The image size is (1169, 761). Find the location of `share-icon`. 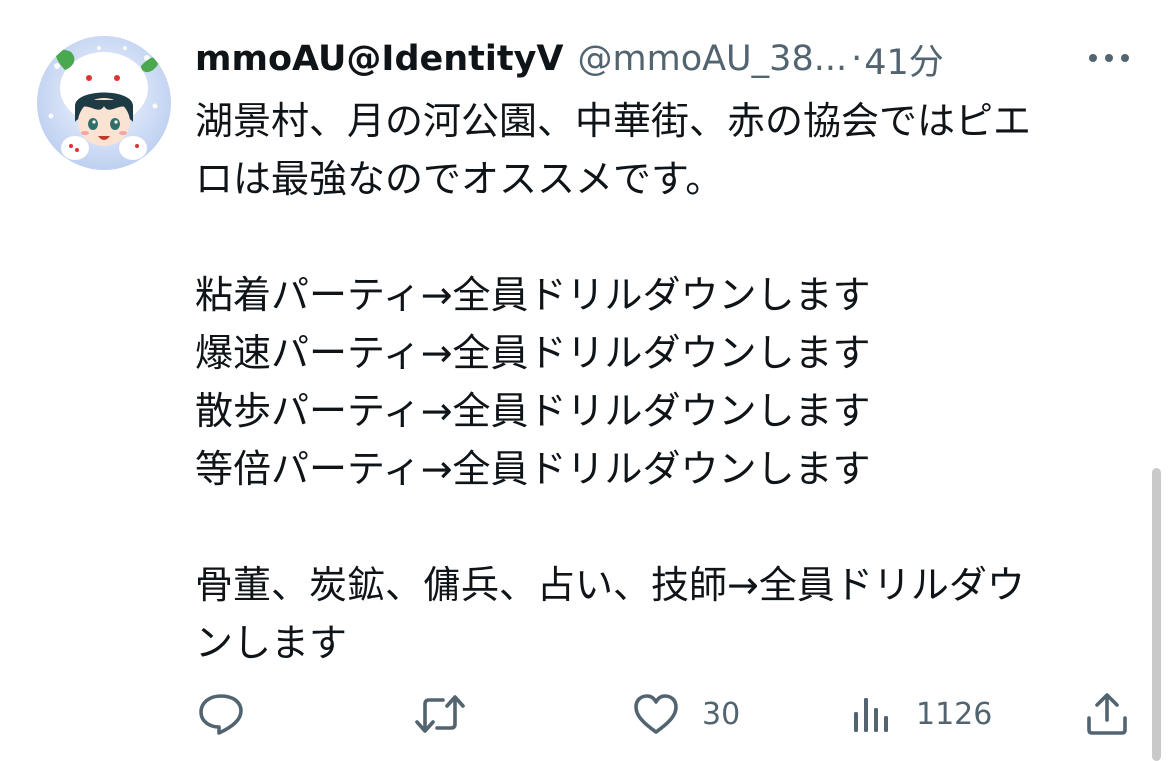

share-icon is located at coordinates (1107, 714).